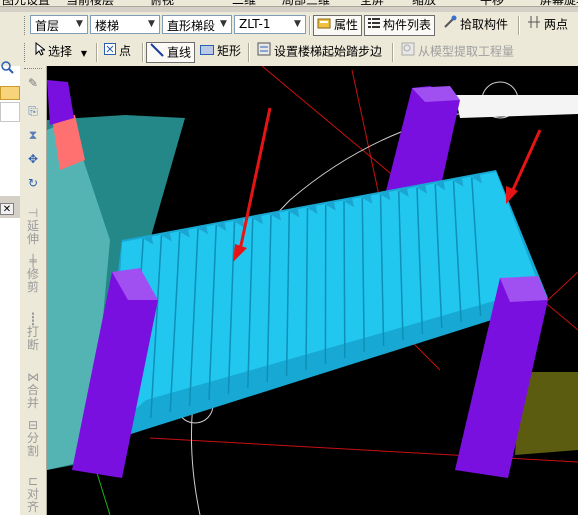 The height and width of the screenshot is (515, 578). What do you see at coordinates (408, 52) in the screenshot?
I see `extract-icon` at bounding box center [408, 52].